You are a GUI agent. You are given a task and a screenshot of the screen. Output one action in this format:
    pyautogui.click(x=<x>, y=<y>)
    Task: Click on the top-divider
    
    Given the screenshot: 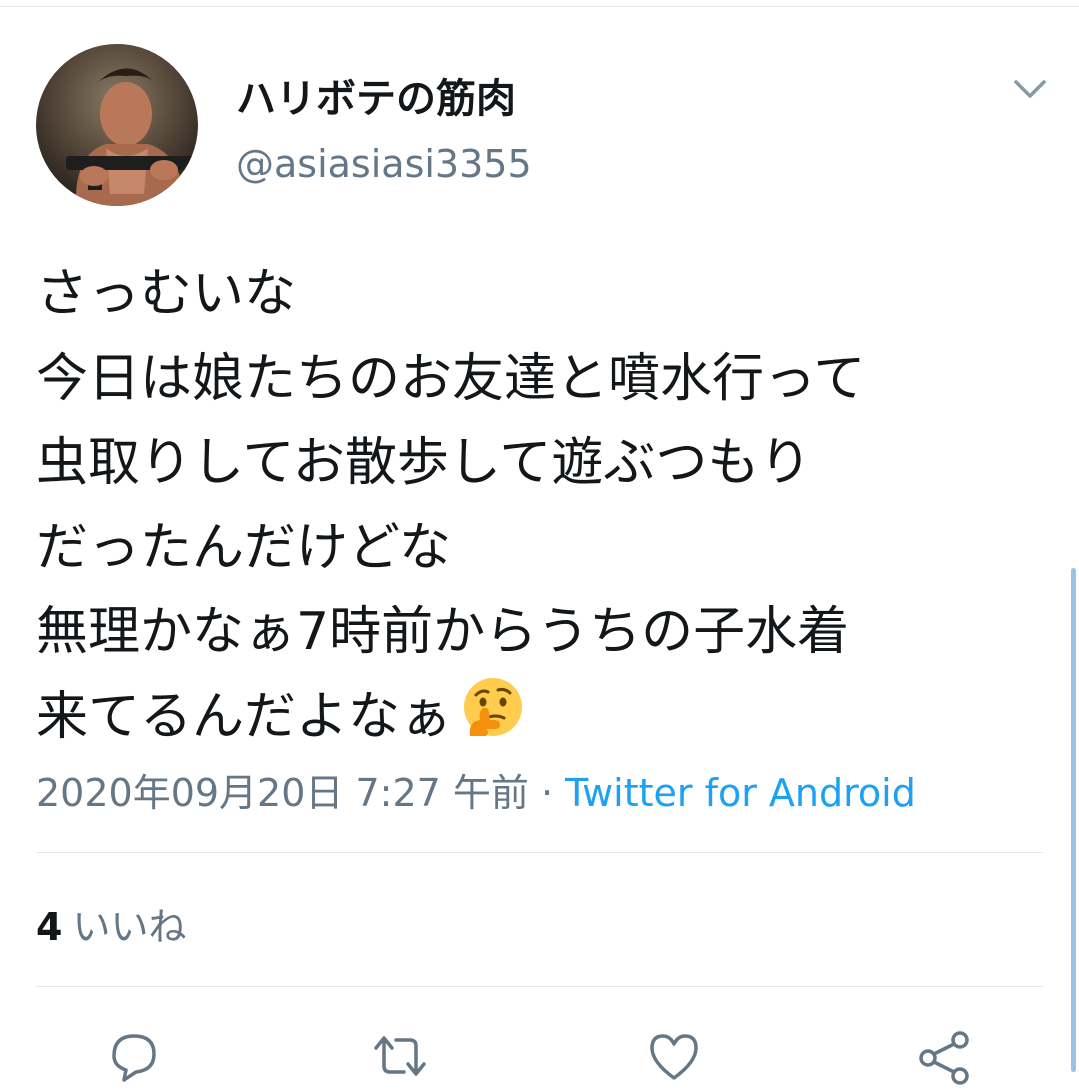 What is the action you would take?
    pyautogui.click(x=539, y=6)
    